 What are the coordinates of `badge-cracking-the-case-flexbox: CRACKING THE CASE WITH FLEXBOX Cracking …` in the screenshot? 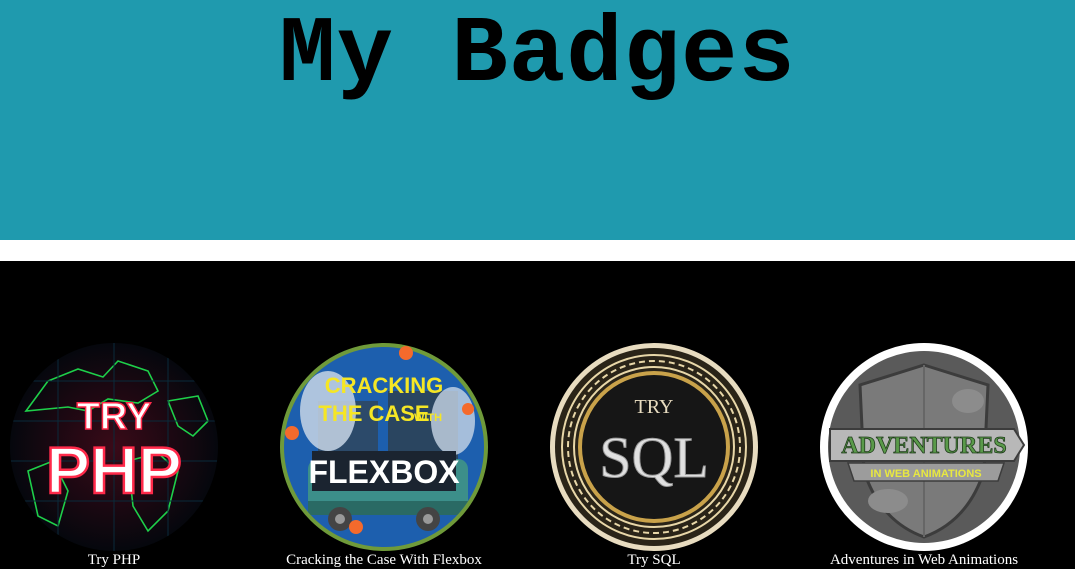 It's located at (384, 455).